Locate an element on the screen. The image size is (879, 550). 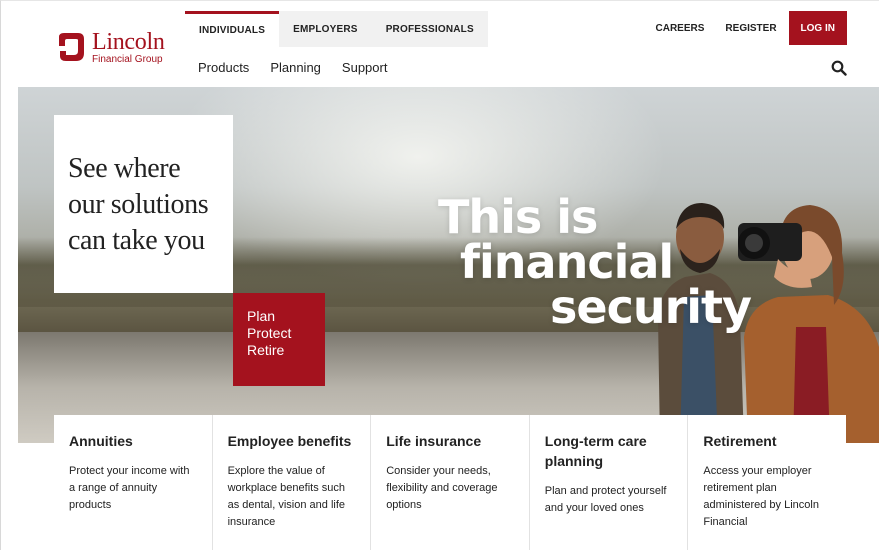
nav-planning: Planning is located at coordinates (295, 67).